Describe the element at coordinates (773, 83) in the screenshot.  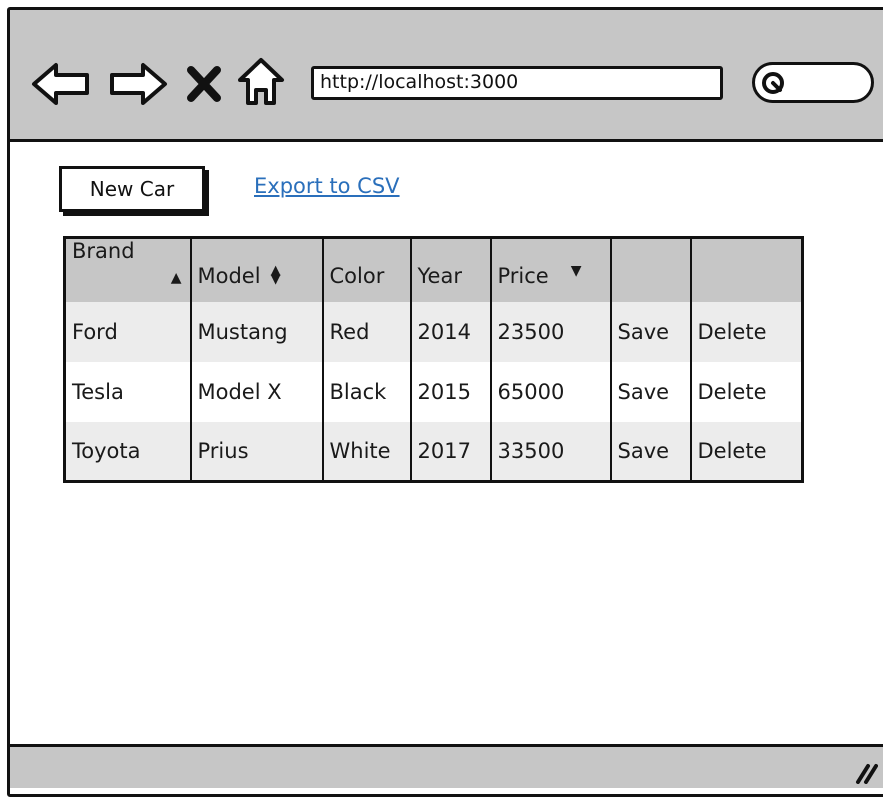
I see `search-icon` at that location.